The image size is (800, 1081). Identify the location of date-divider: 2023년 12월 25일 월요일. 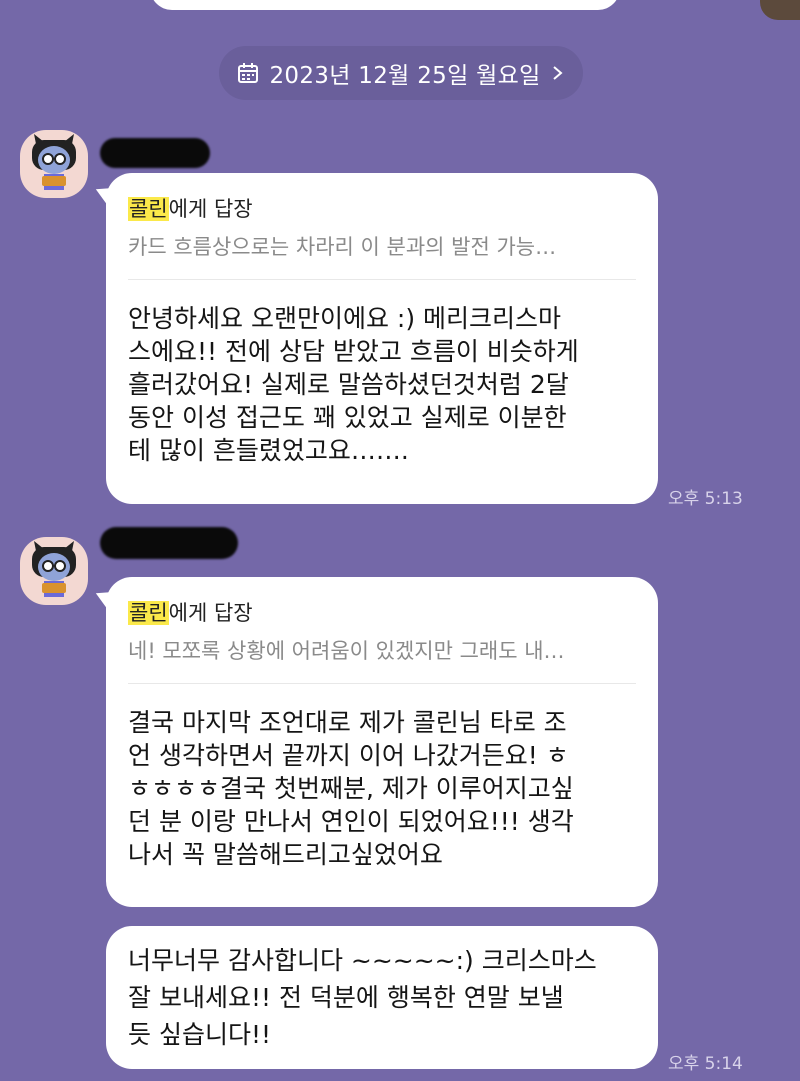
(401, 73).